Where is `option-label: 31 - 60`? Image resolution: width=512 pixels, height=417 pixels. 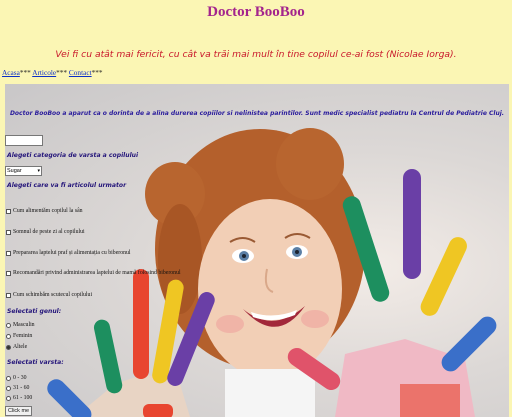
option-label: 31 - 60 is located at coordinates (21, 388).